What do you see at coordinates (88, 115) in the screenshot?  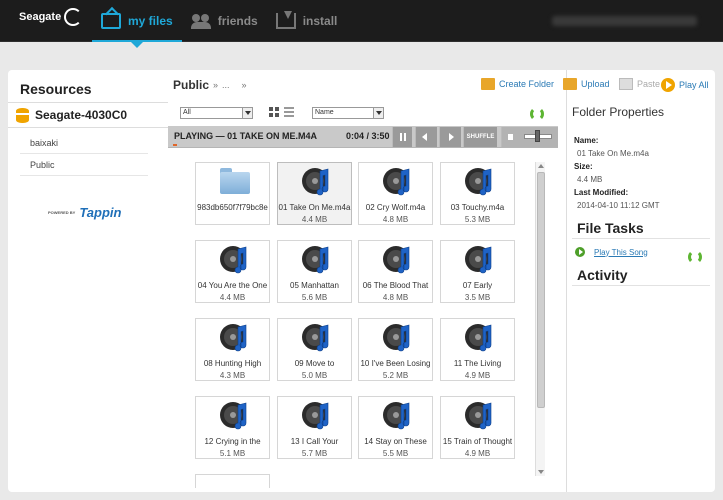 I see `device-item: Seagate-4030C0` at bounding box center [88, 115].